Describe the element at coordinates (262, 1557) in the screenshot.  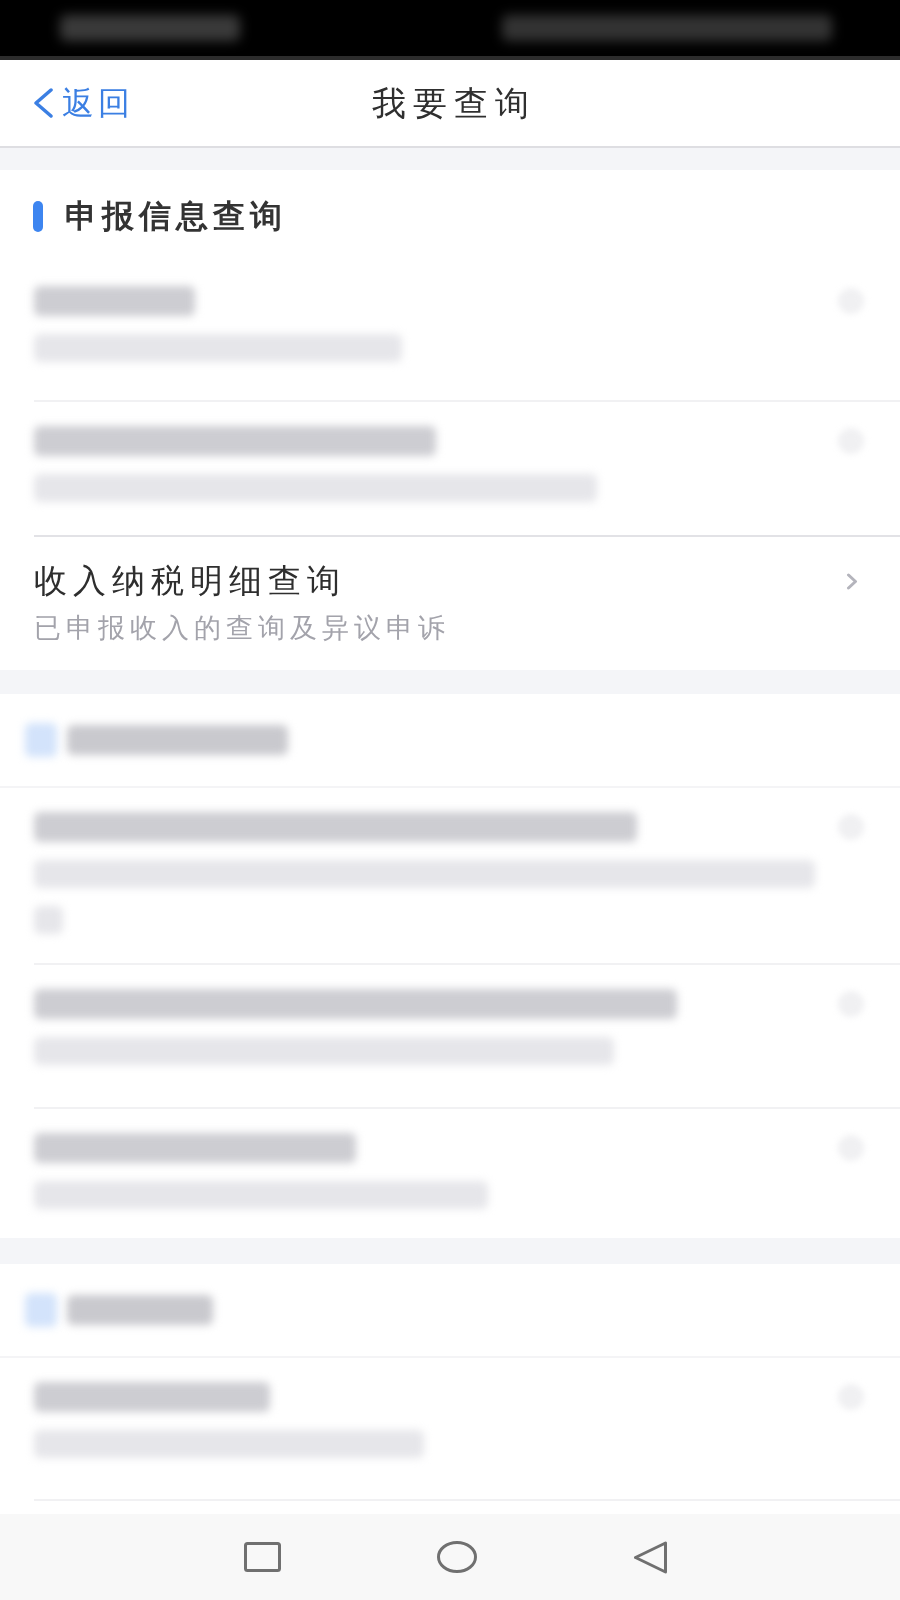
I see `square-icon` at that location.